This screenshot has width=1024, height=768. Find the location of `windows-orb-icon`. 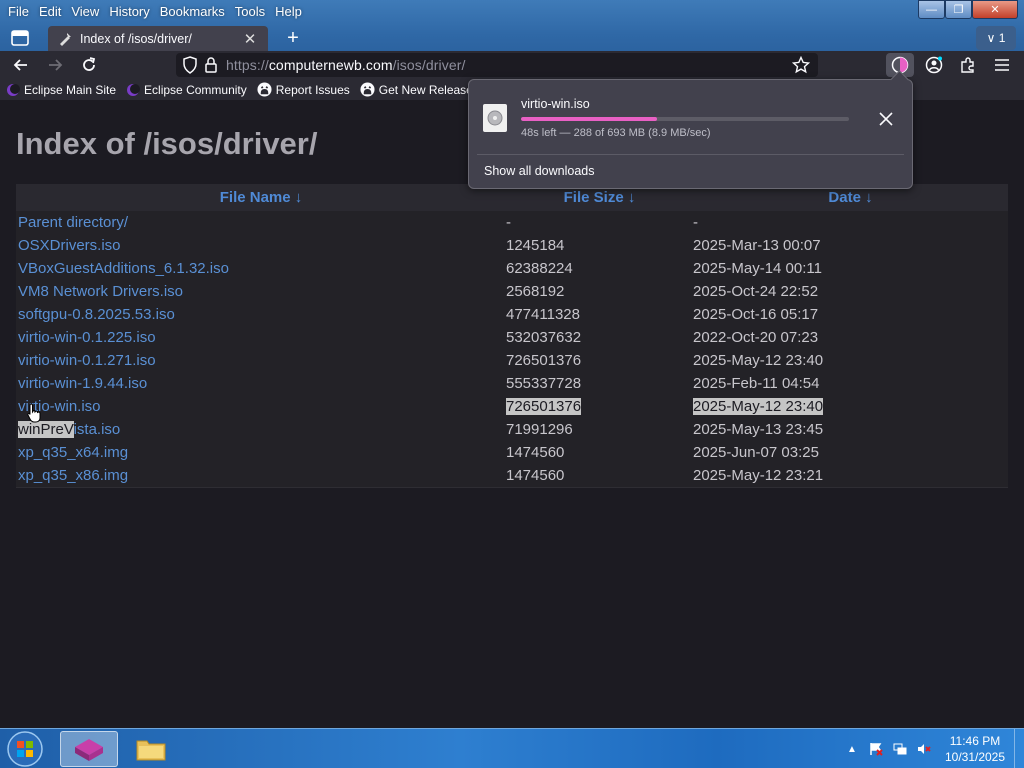

windows-orb-icon is located at coordinates (25, 749).